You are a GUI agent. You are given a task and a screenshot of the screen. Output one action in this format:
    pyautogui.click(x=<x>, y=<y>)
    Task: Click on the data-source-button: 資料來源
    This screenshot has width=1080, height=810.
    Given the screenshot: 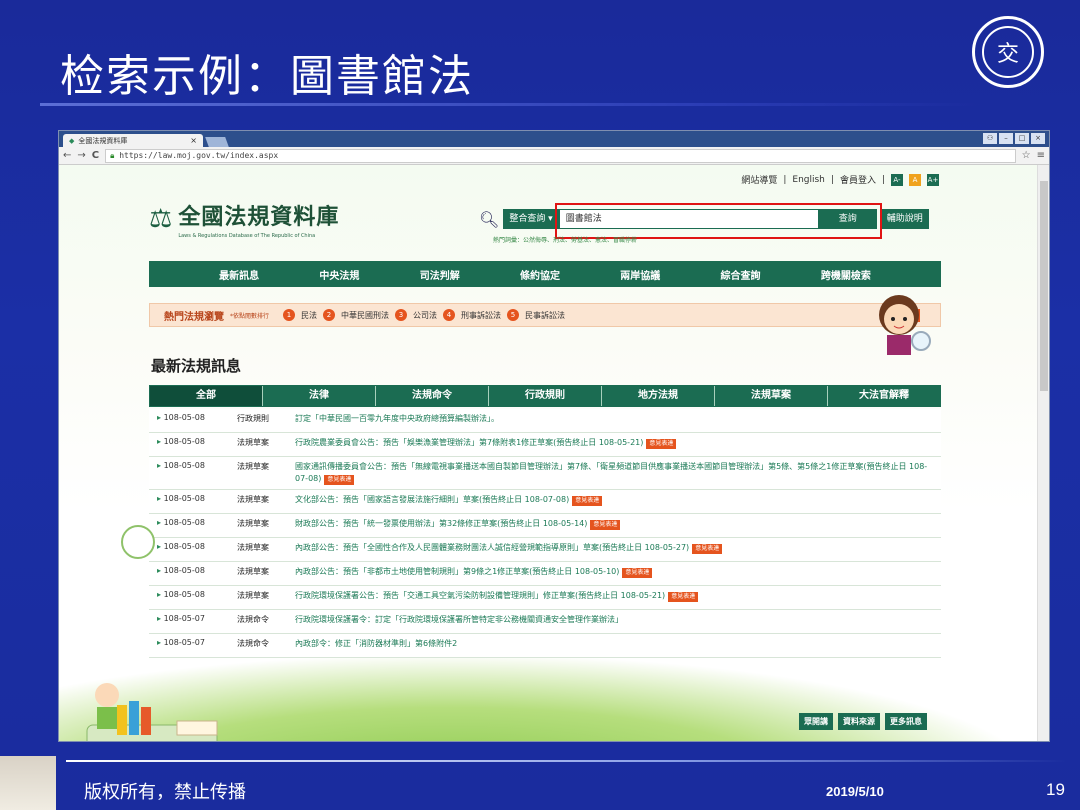 What is the action you would take?
    pyautogui.click(x=859, y=721)
    